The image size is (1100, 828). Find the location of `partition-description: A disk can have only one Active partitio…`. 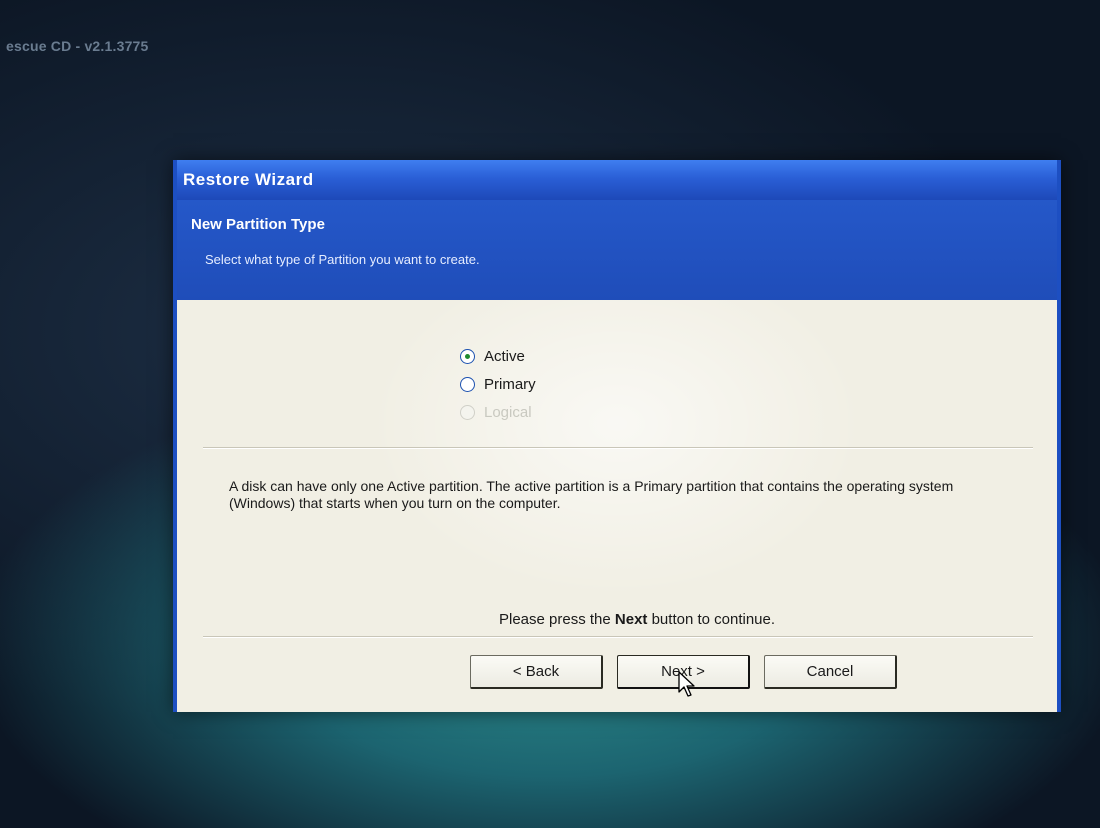

partition-description: A disk can have only one Active partitio… is located at coordinates (591, 494).